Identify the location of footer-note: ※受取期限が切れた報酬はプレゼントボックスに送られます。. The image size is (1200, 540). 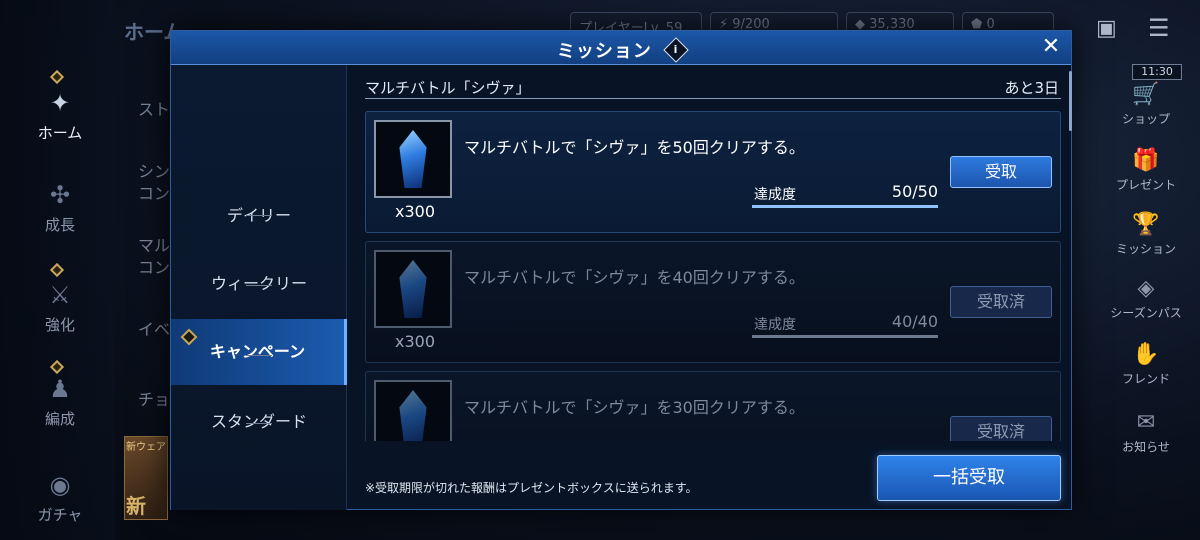
(531, 488).